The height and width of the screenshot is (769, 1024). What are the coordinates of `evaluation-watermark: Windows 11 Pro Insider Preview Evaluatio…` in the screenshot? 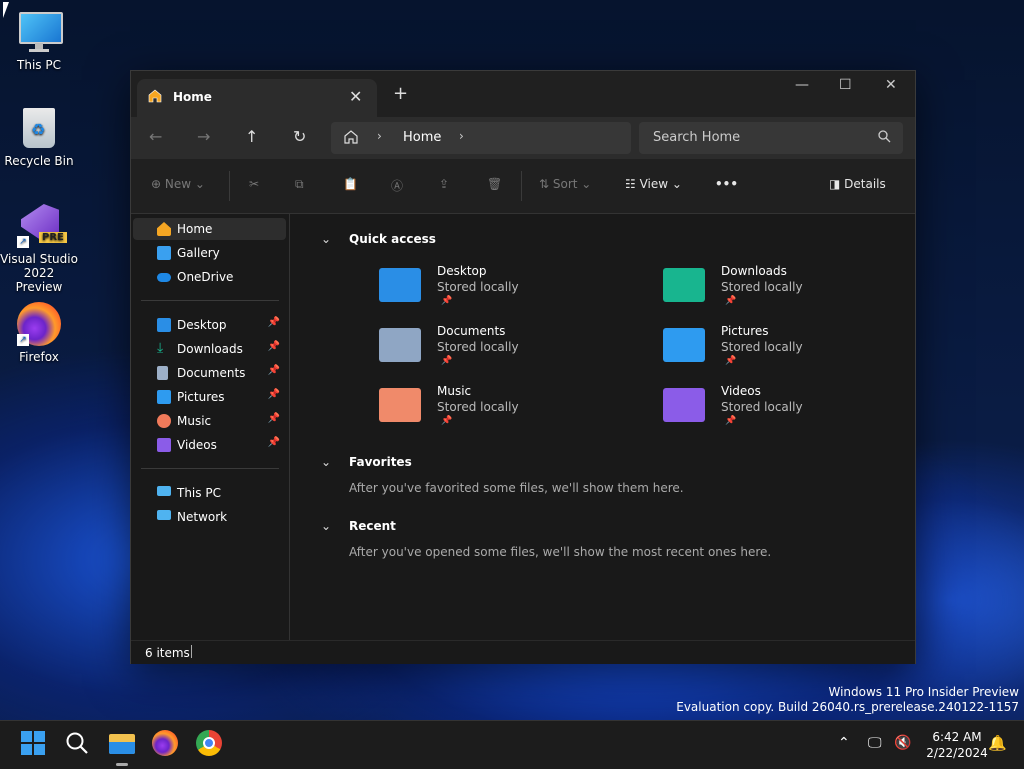 It's located at (847, 700).